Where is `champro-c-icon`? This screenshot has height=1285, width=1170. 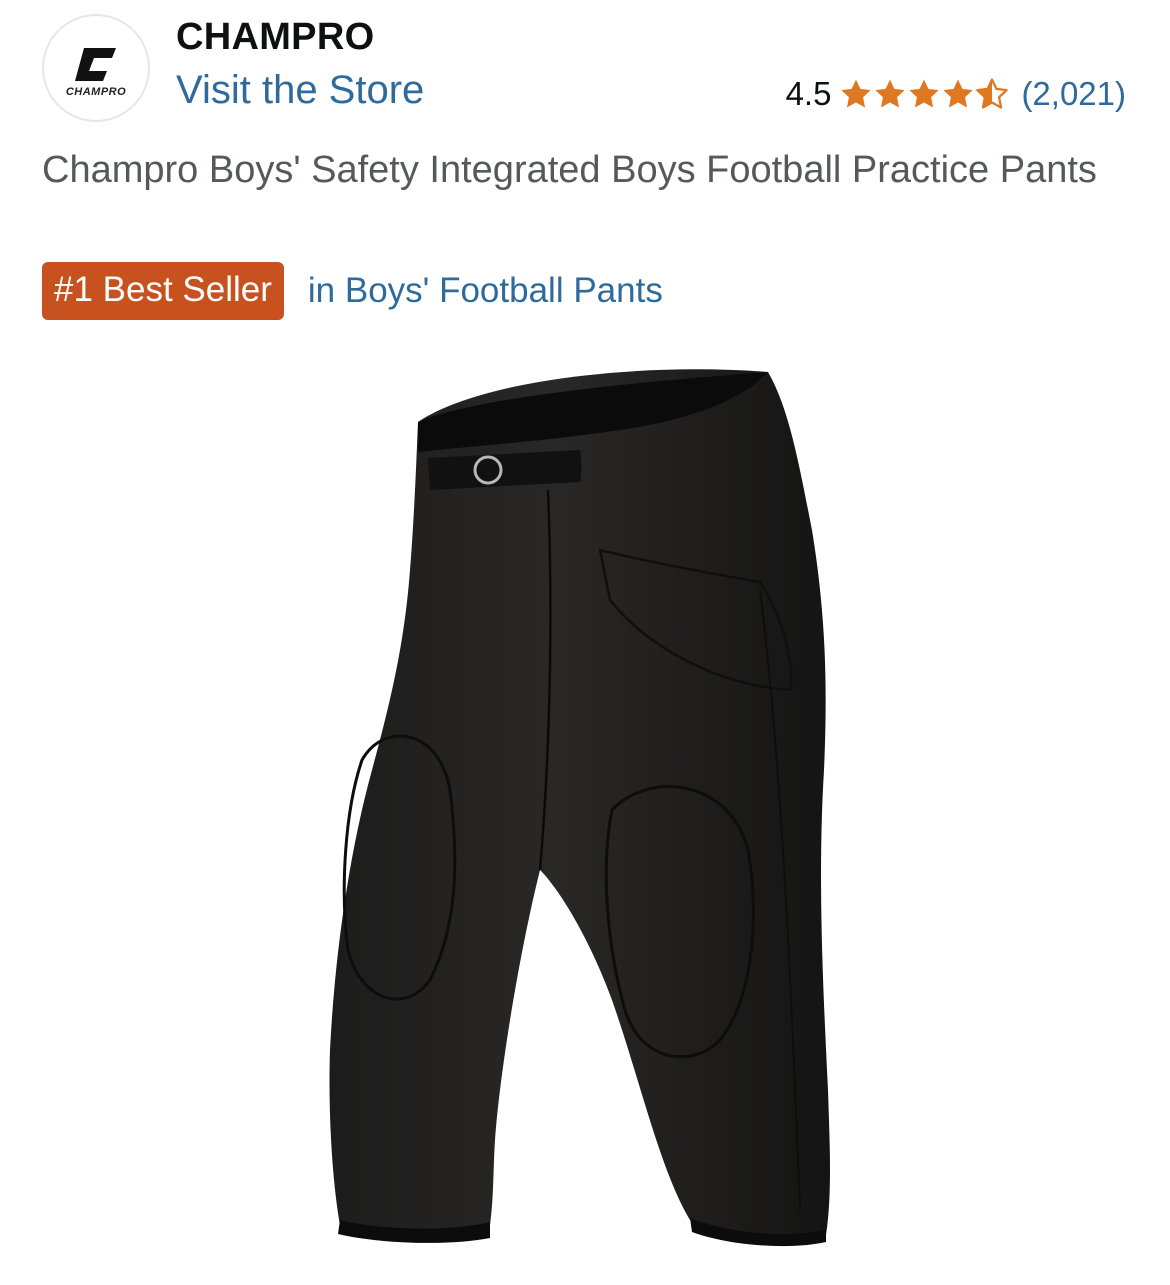
champro-c-icon is located at coordinates (95, 64).